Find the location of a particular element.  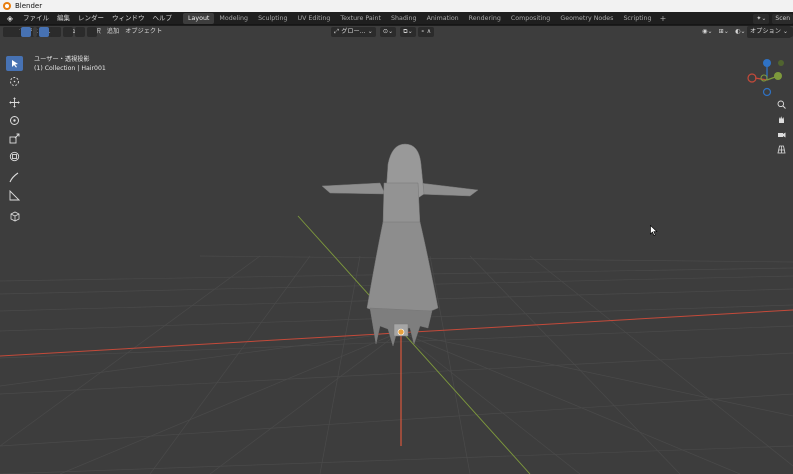

editor-type-icon is located at coordinates (11, 32).